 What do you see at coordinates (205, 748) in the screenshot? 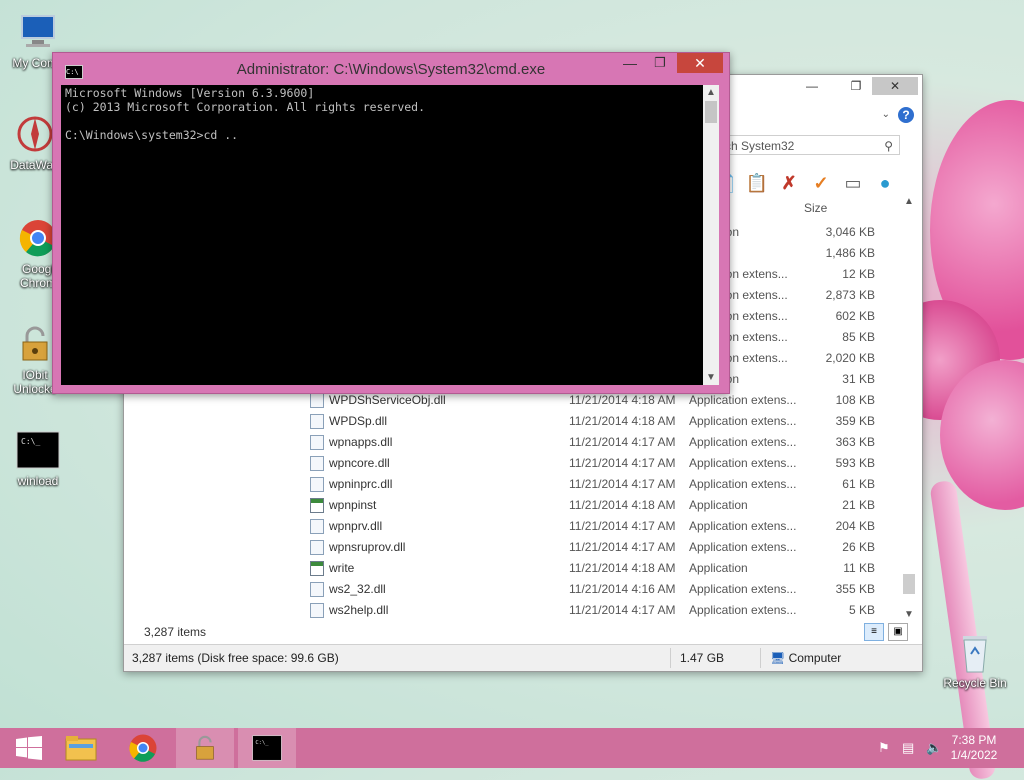
I see `taskbar-iobit-unlocker` at bounding box center [205, 748].